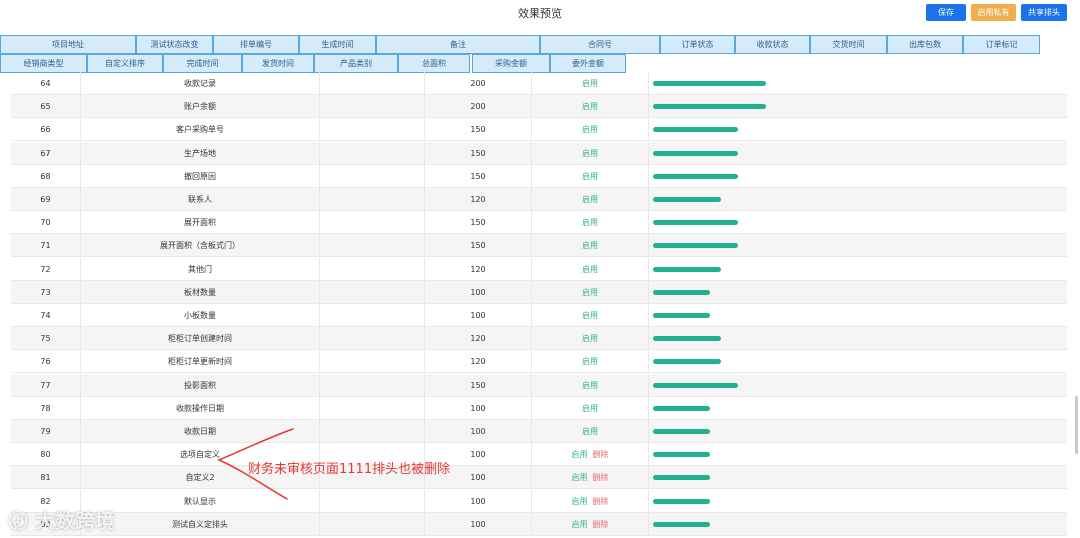  I want to click on r1-chip: 生成时间, so click(337, 44).